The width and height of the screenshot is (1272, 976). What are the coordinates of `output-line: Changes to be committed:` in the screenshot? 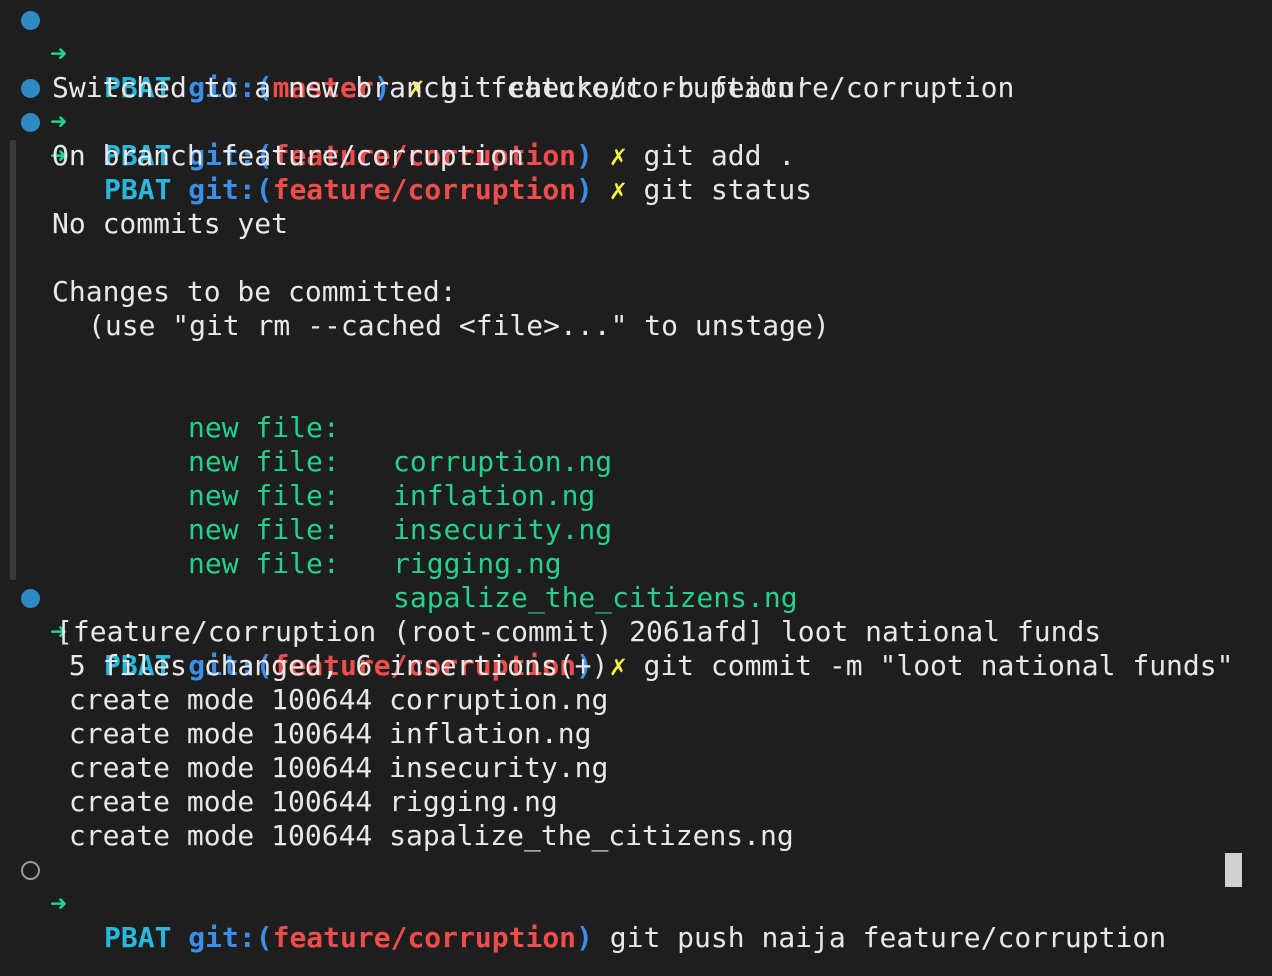 It's located at (254, 291).